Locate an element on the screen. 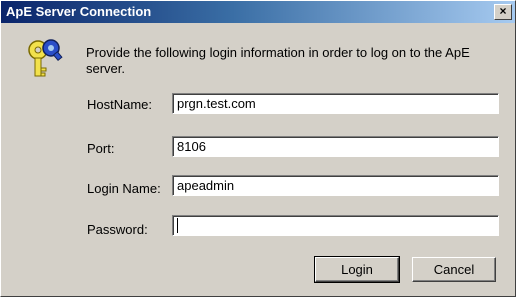 The image size is (516, 297). keys-icon is located at coordinates (45, 58).